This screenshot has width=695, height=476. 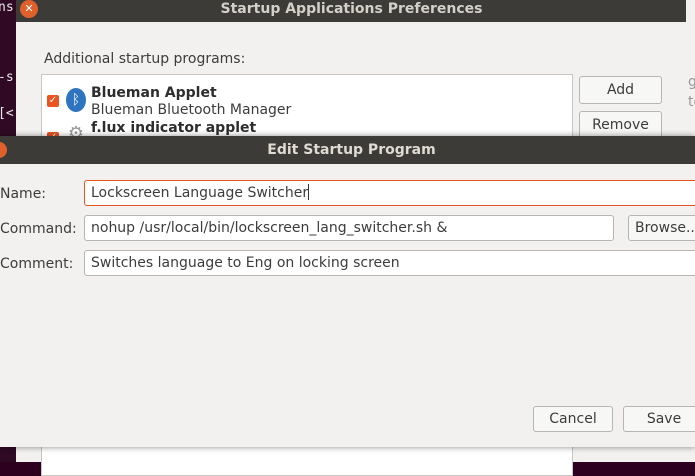 What do you see at coordinates (659, 419) in the screenshot?
I see `save-button: Save` at bounding box center [659, 419].